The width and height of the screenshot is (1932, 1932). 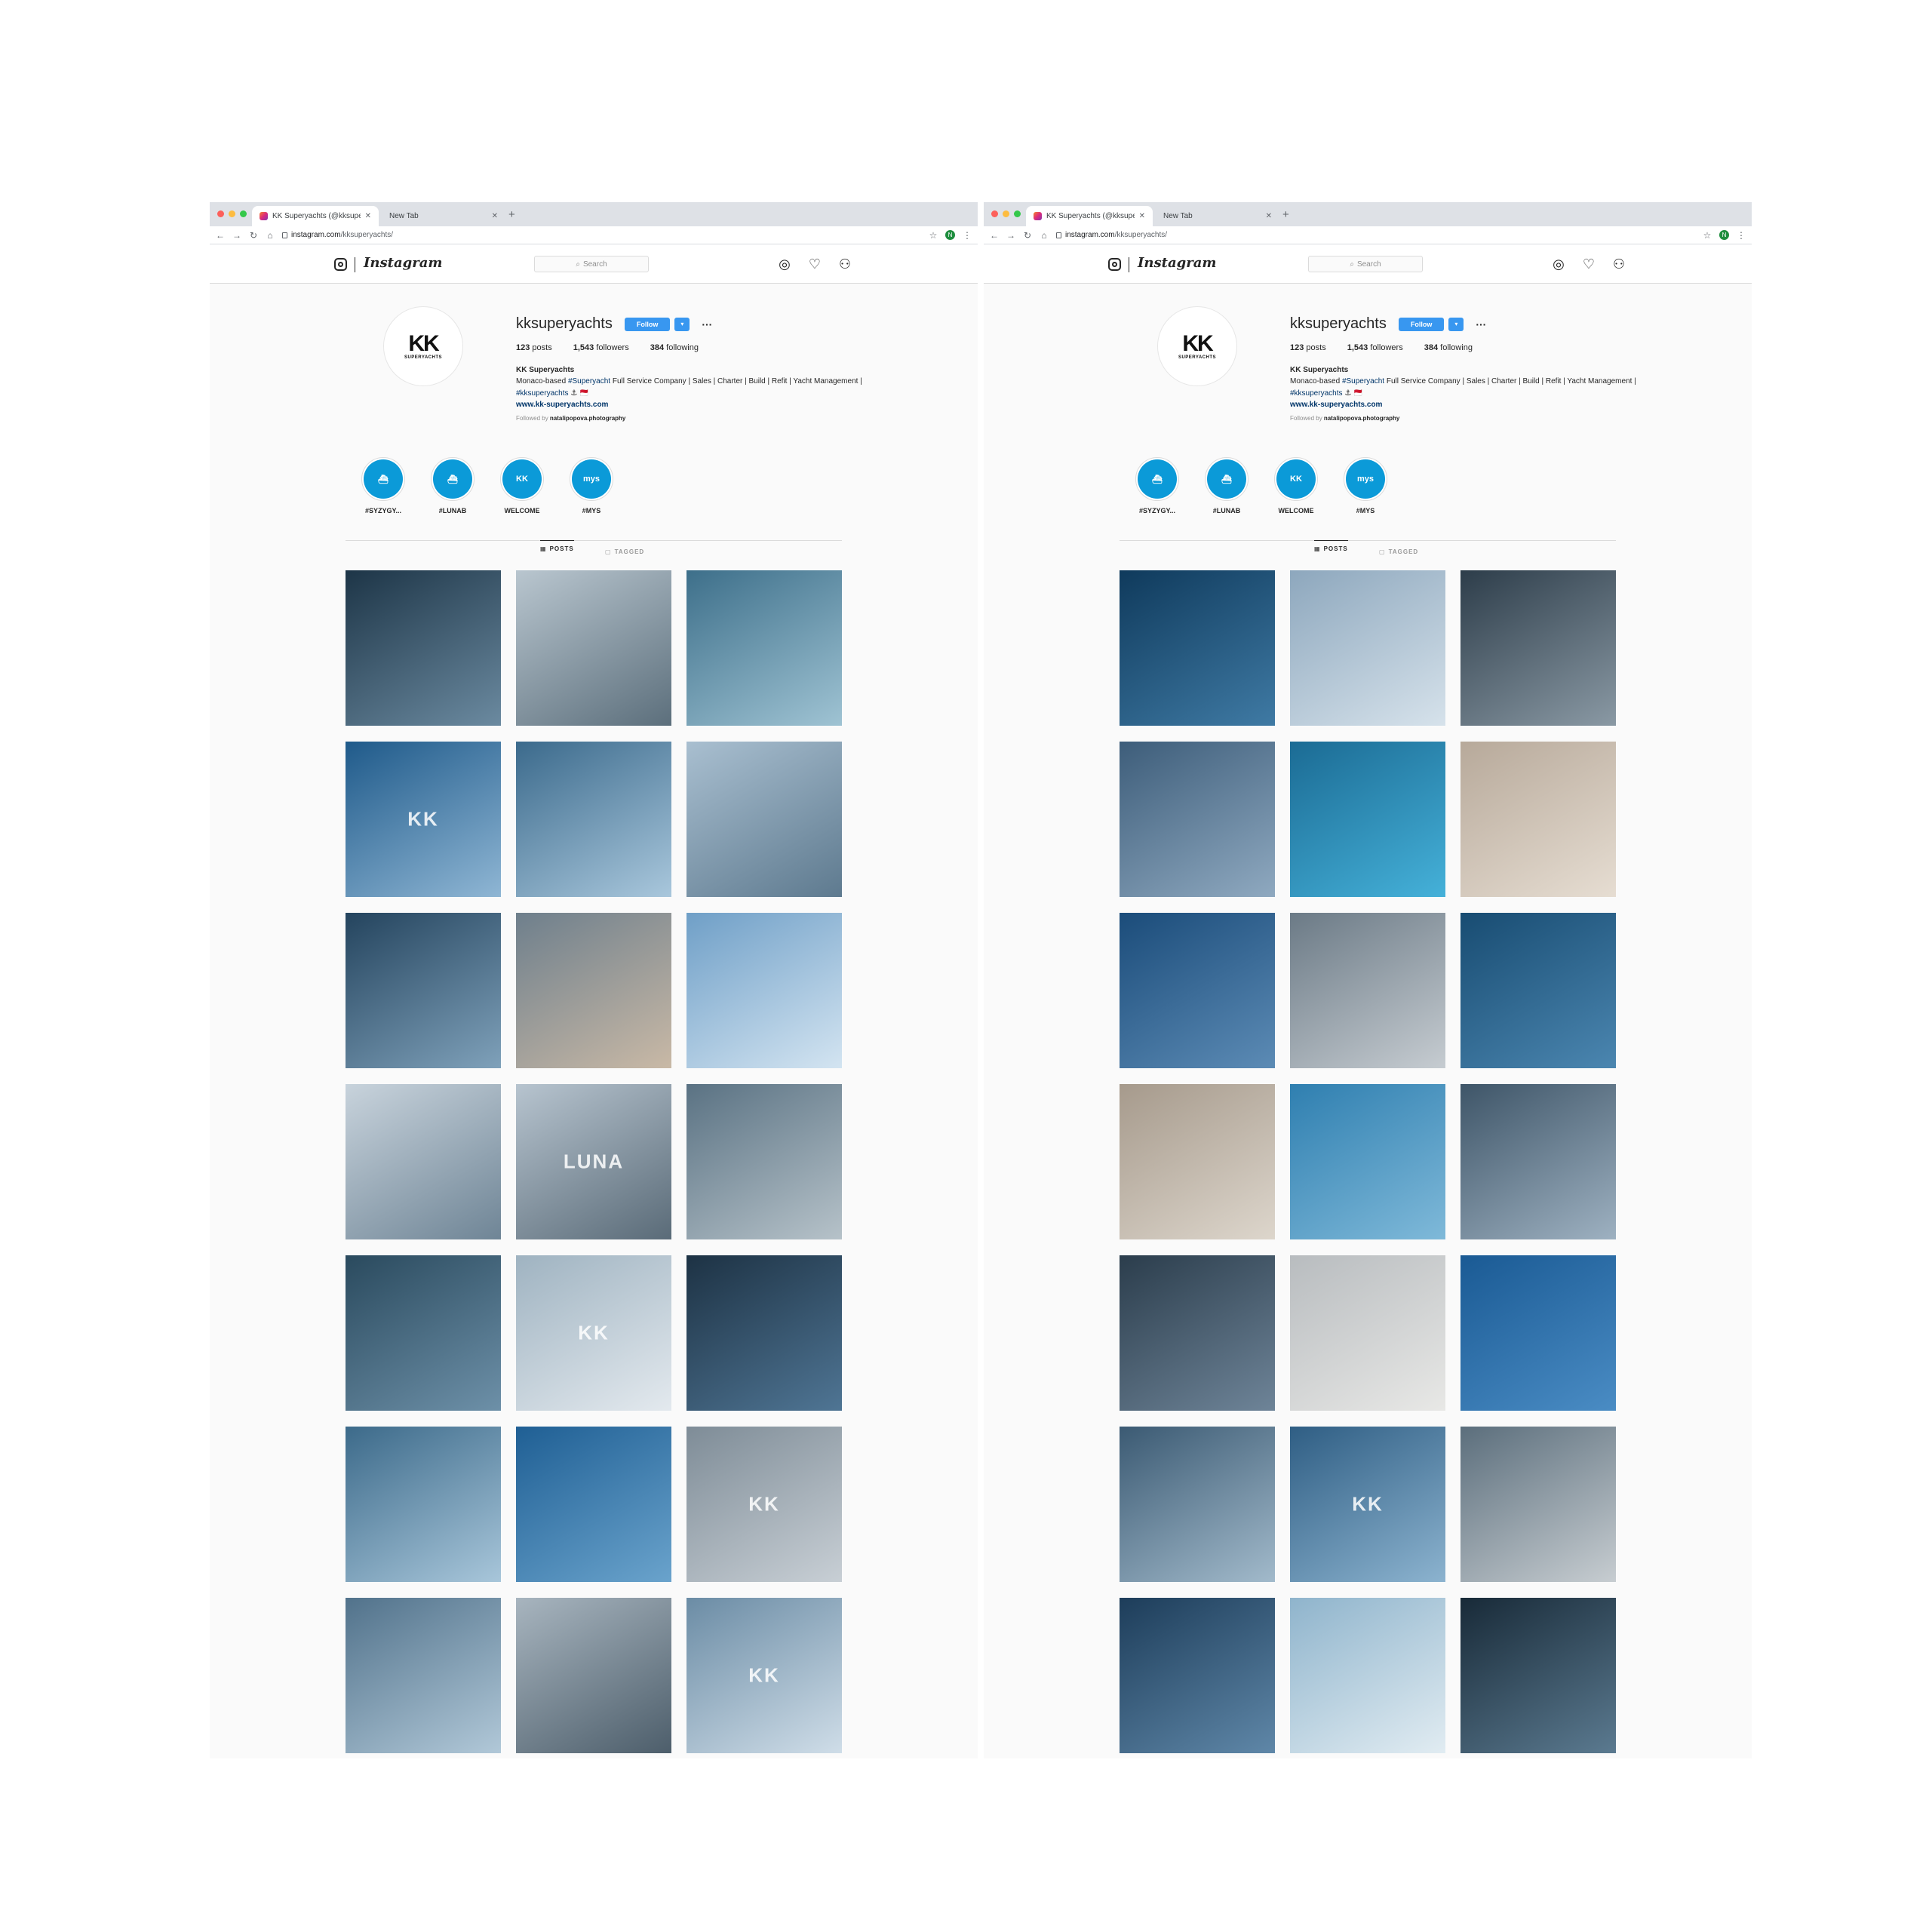 I want to click on tab-new-tab: New Tab ✕, so click(x=1217, y=216).